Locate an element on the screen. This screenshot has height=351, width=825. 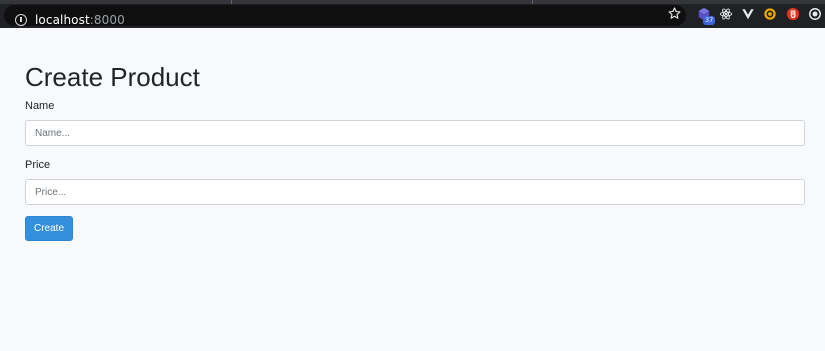
info-icon is located at coordinates (21, 20).